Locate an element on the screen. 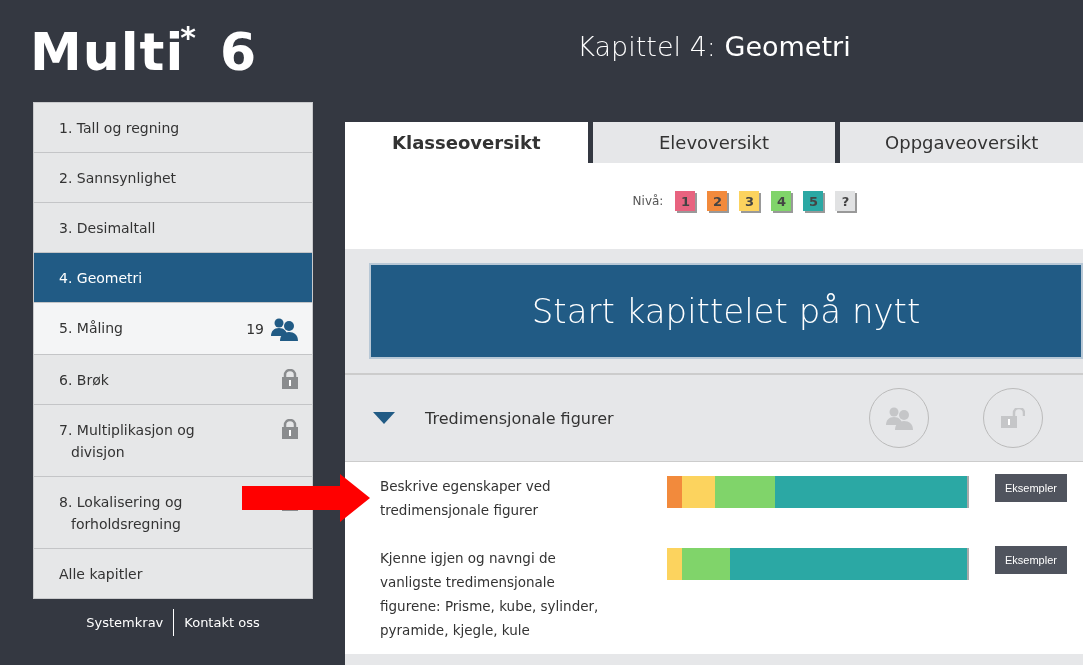 The width and height of the screenshot is (1083, 665). chapter-label: 1. Tall og regning is located at coordinates (119, 128).